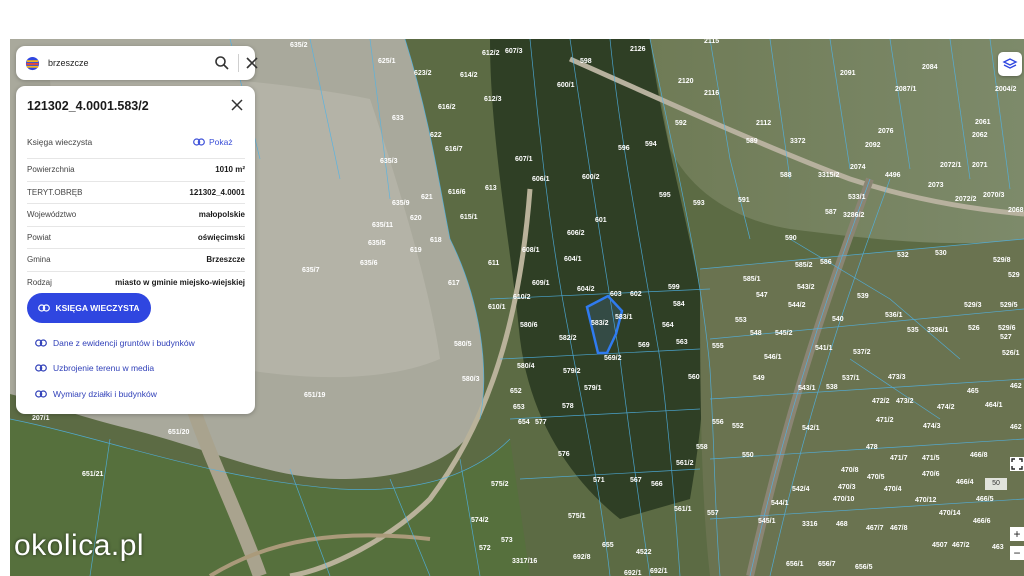 The image size is (1024, 576). What do you see at coordinates (876, 477) in the screenshot?
I see `parcel-number-label: 470/5` at bounding box center [876, 477].